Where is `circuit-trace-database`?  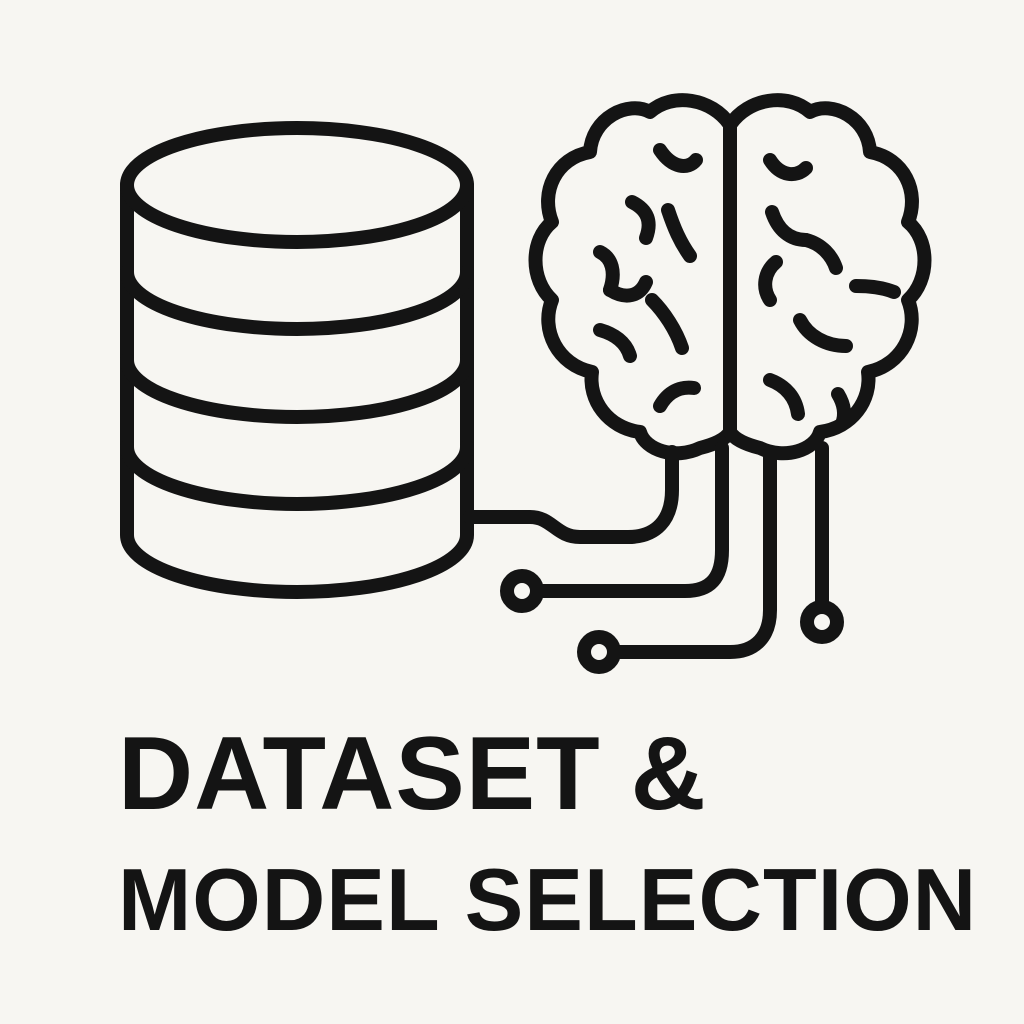
circuit-trace-database is located at coordinates (571, 494).